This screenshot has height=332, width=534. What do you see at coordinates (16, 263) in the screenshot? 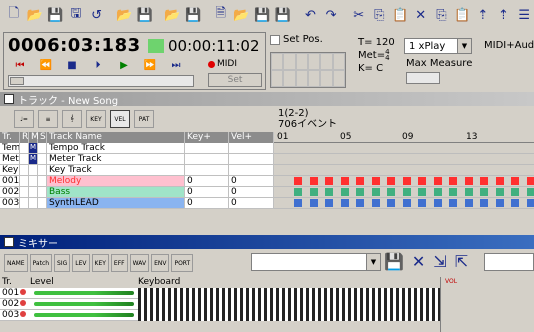
I see `name-button: NAME` at bounding box center [16, 263].